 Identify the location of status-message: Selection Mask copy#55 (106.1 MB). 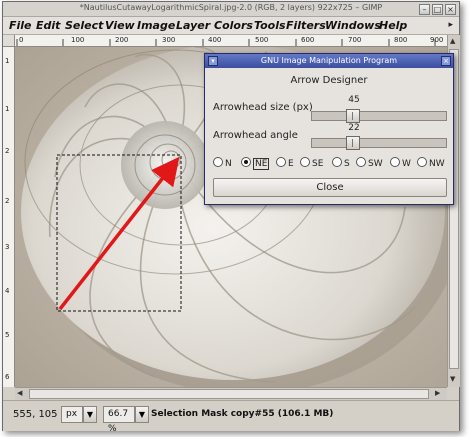
(242, 414).